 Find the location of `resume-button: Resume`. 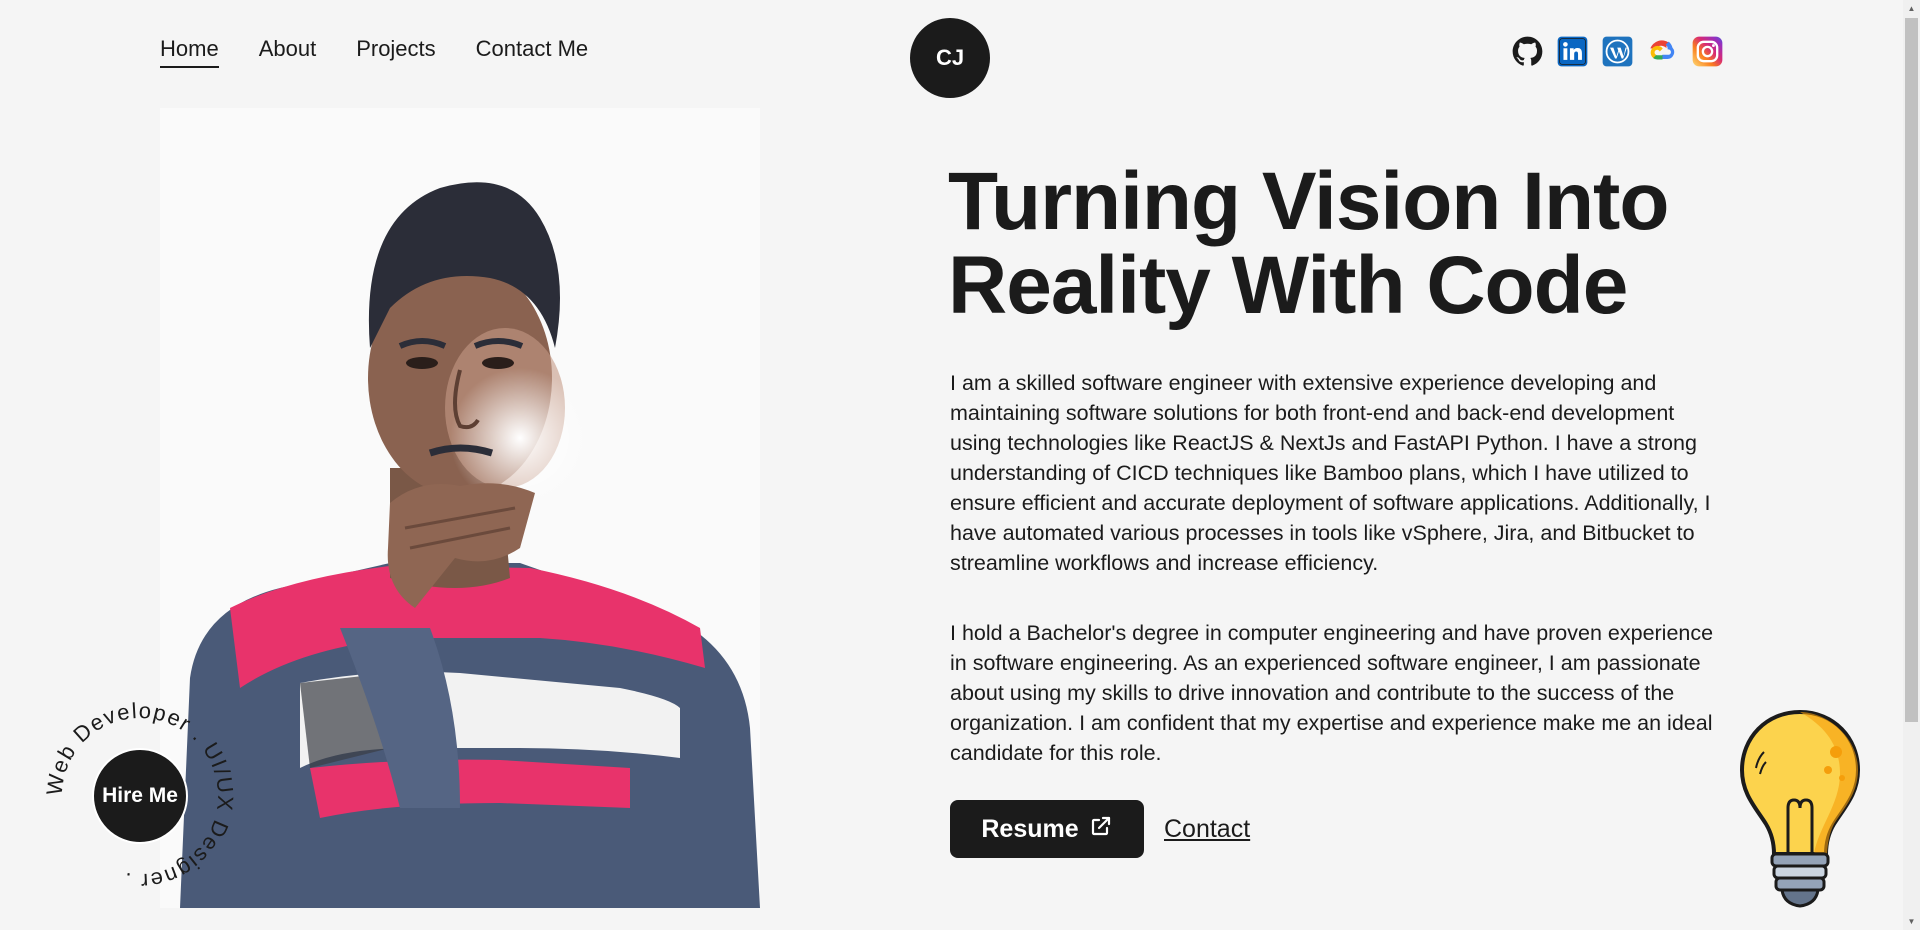

resume-button: Resume is located at coordinates (1047, 829).